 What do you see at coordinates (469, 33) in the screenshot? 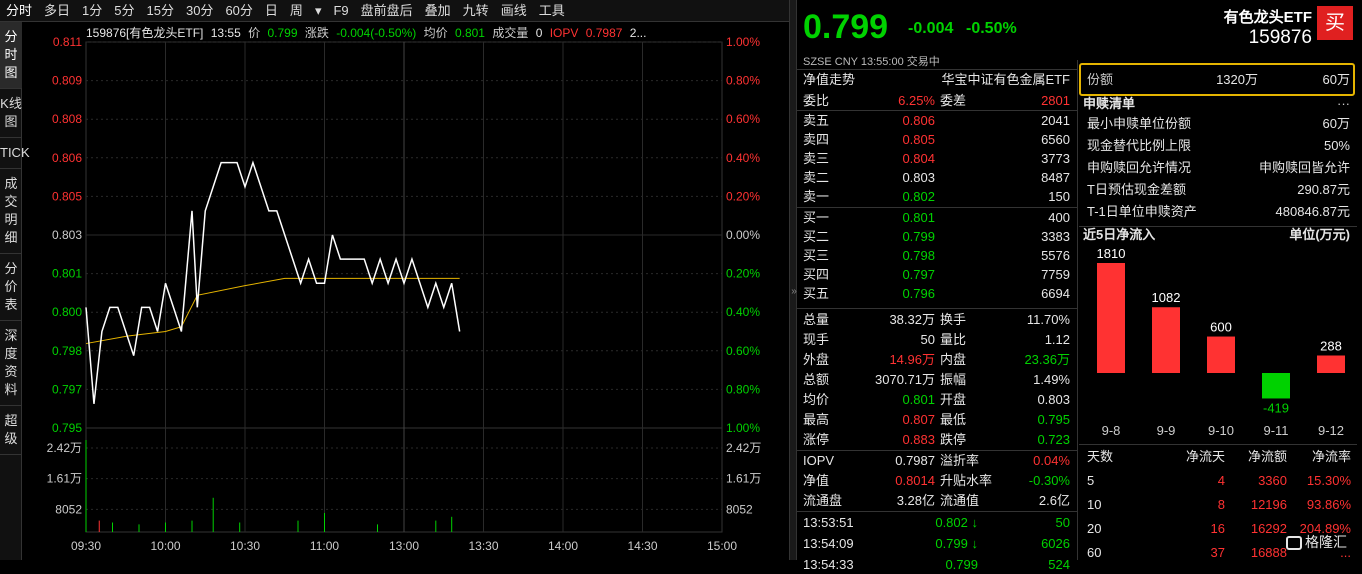
I see `avg-value: 0.801` at bounding box center [469, 33].